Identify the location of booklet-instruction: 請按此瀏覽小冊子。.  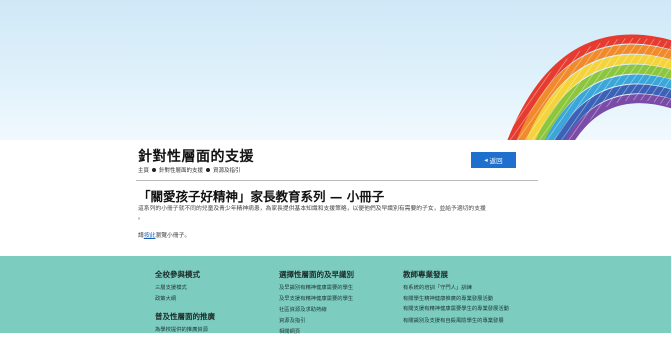
(164, 234).